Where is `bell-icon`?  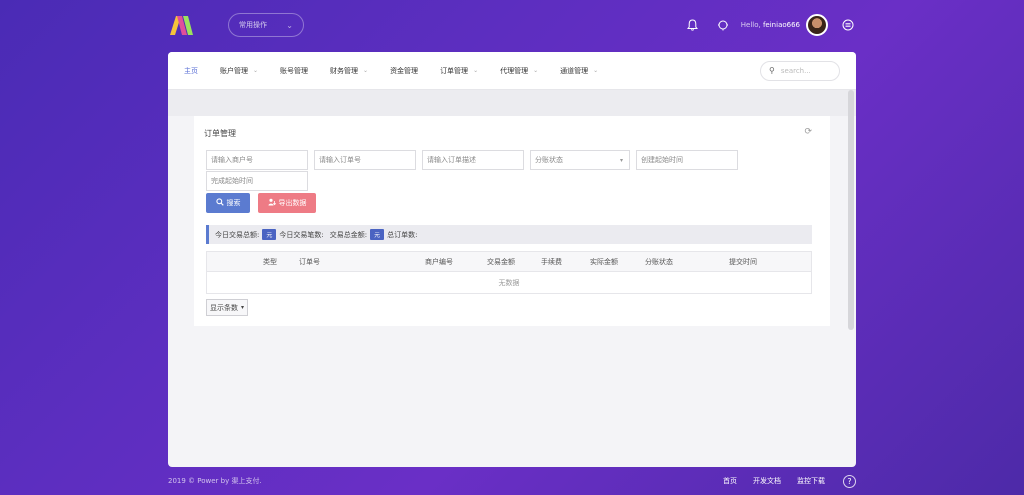
bell-icon is located at coordinates (693, 25).